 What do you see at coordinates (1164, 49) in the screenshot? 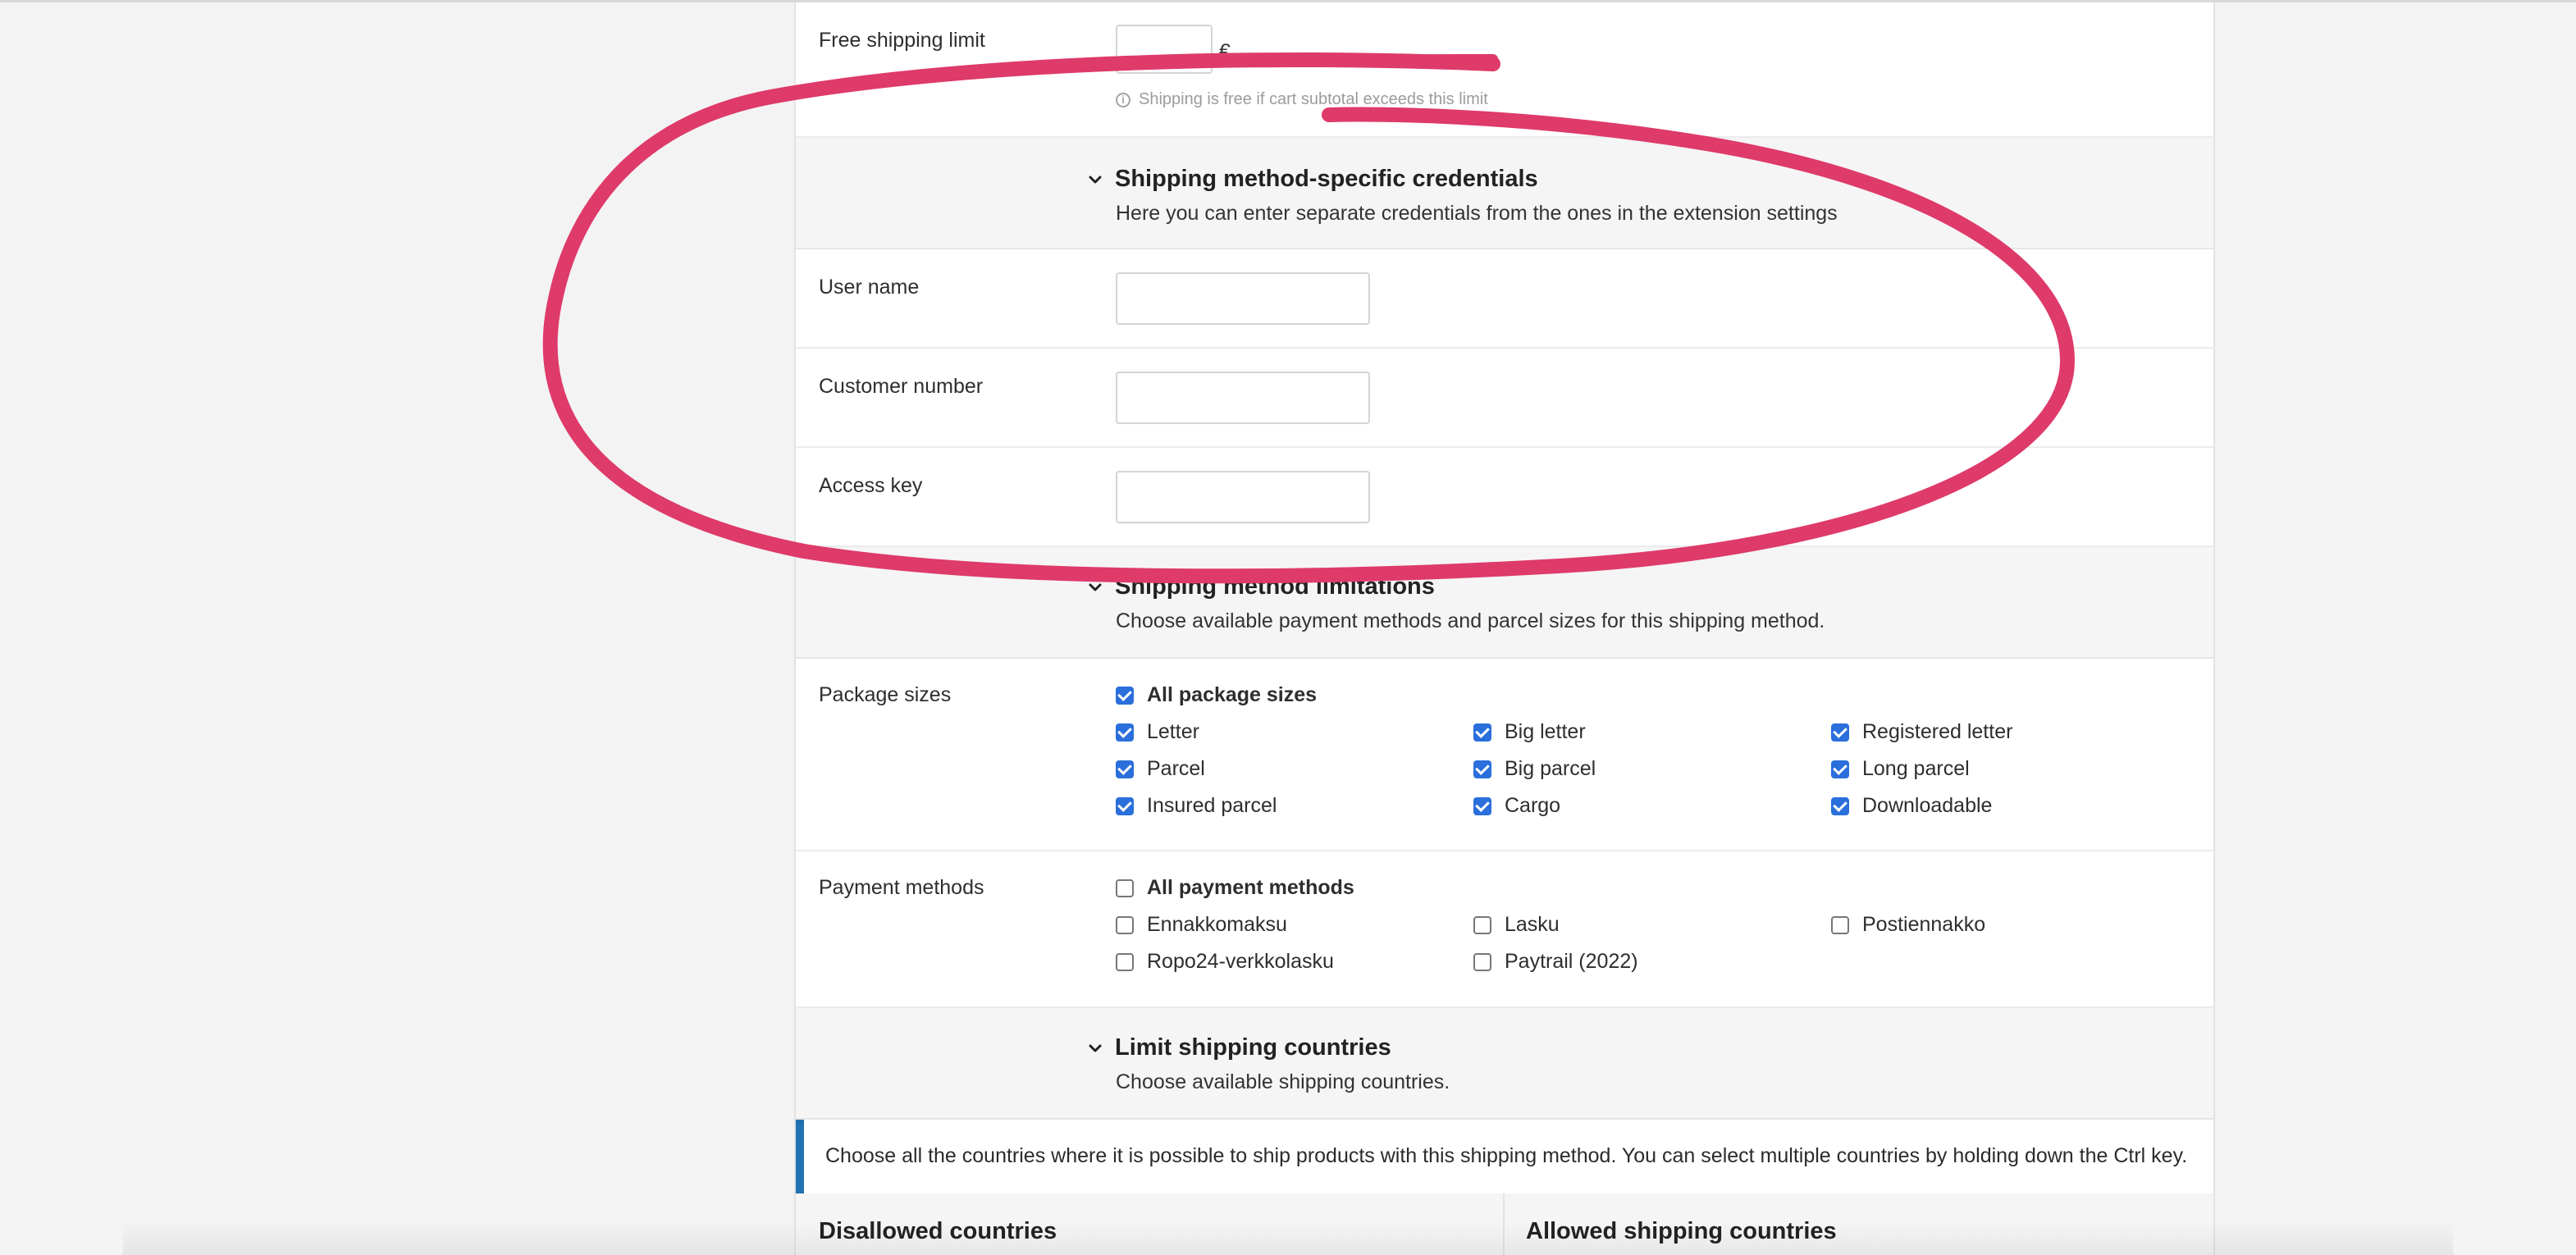
I see `free-shipping-input` at bounding box center [1164, 49].